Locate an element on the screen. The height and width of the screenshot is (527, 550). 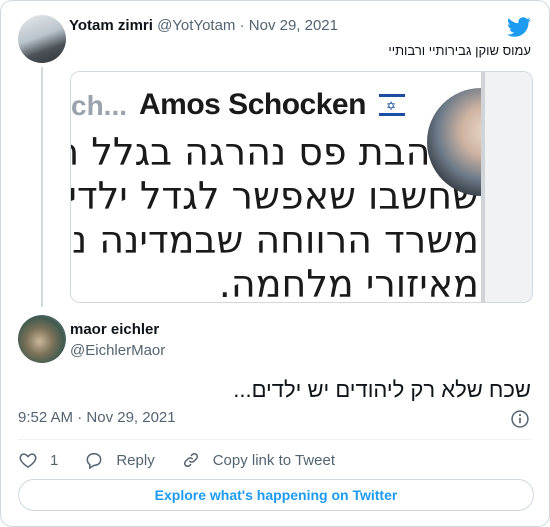
reply-time: 9:52 AM is located at coordinates (46, 417).